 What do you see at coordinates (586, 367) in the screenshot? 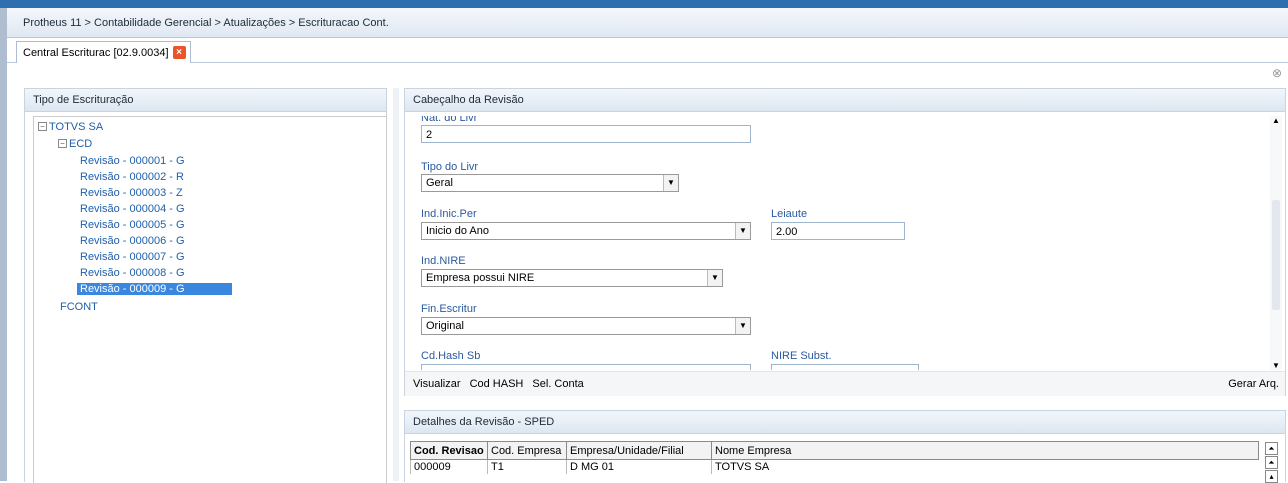
I see `cd-hash-field` at bounding box center [586, 367].